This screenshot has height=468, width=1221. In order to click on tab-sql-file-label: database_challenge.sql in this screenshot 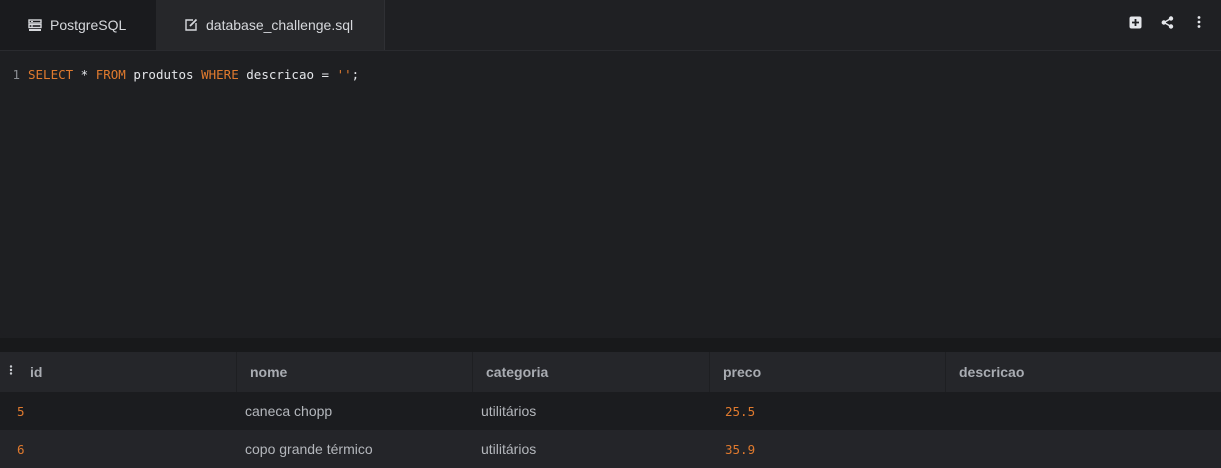, I will do `click(280, 25)`.